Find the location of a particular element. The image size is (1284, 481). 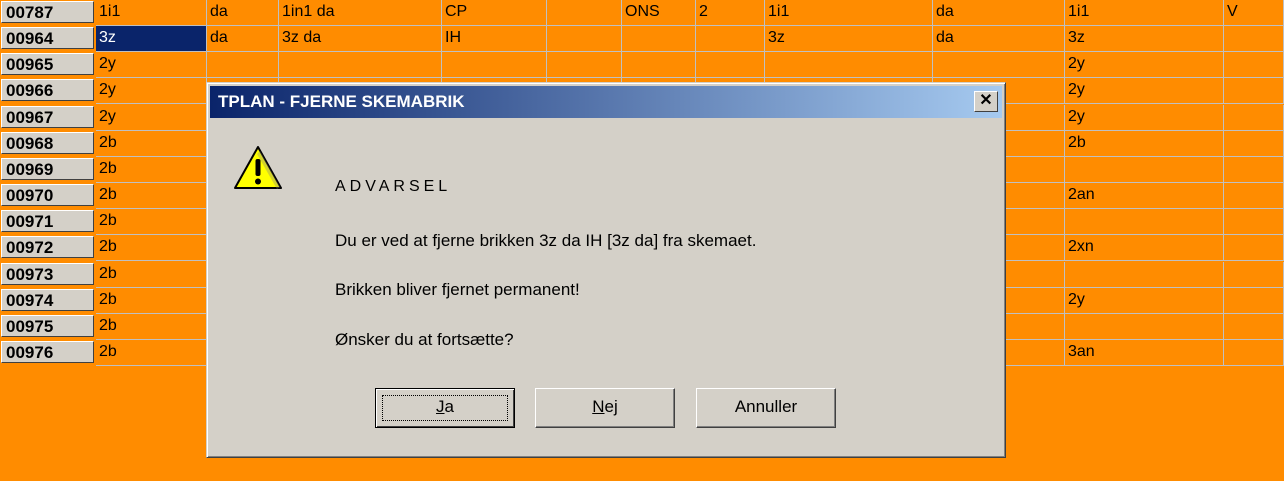

row-header: 00965 is located at coordinates (47, 64).